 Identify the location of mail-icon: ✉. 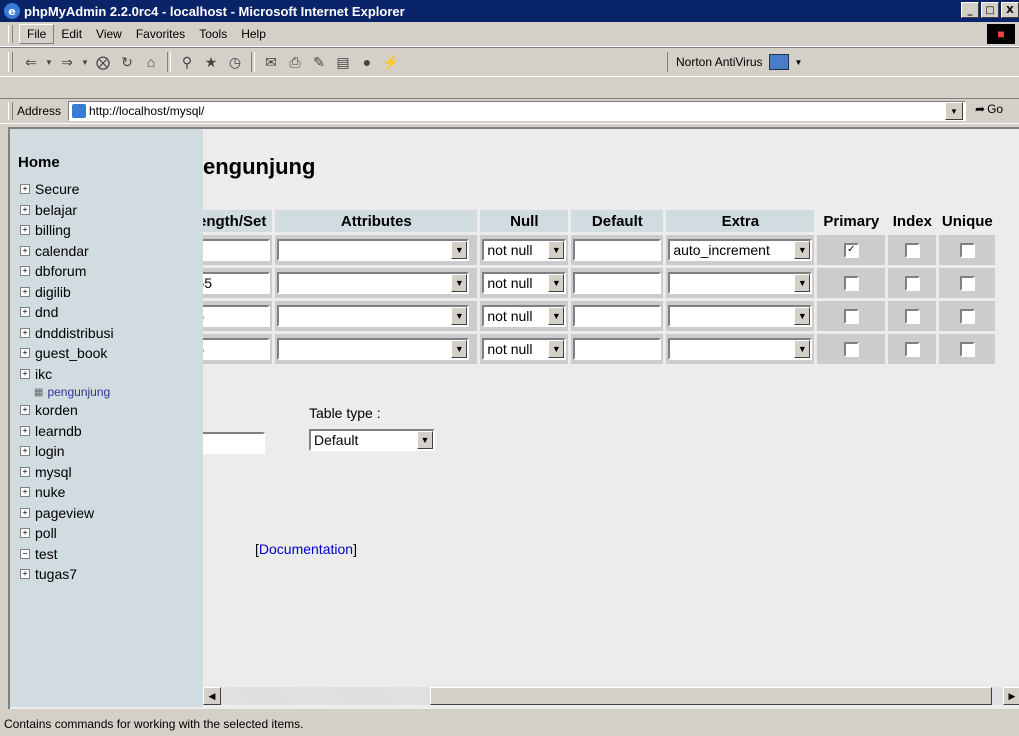
(271, 62).